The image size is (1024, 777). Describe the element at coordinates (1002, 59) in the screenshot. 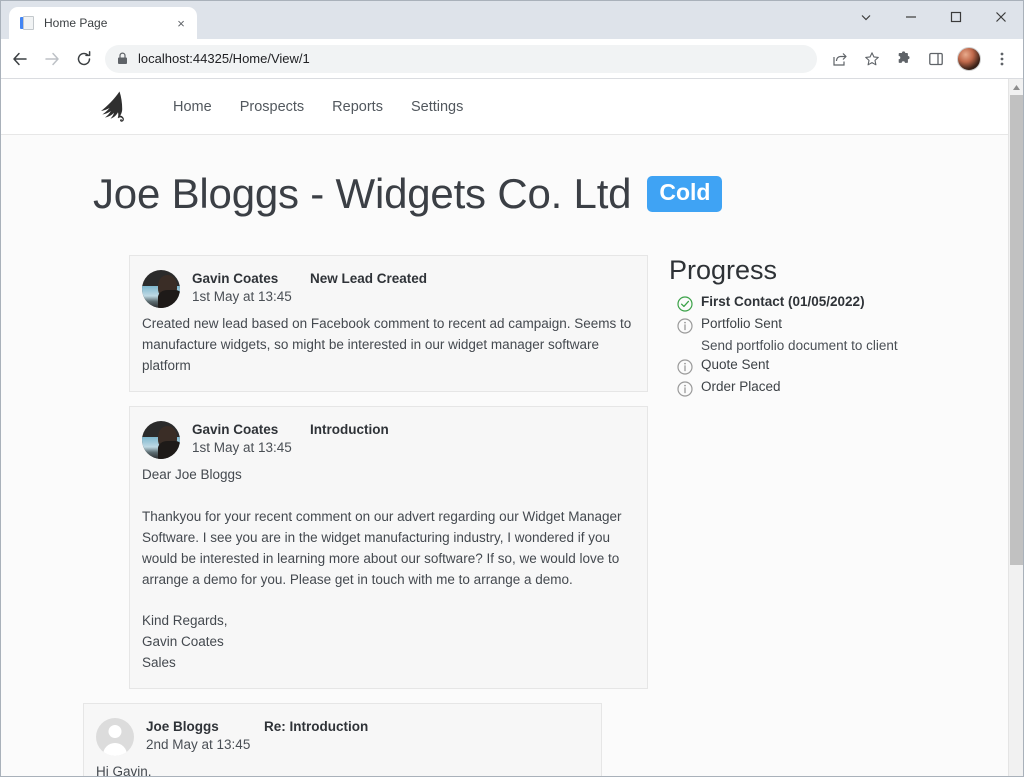

I see `kebab-menu-icon` at that location.